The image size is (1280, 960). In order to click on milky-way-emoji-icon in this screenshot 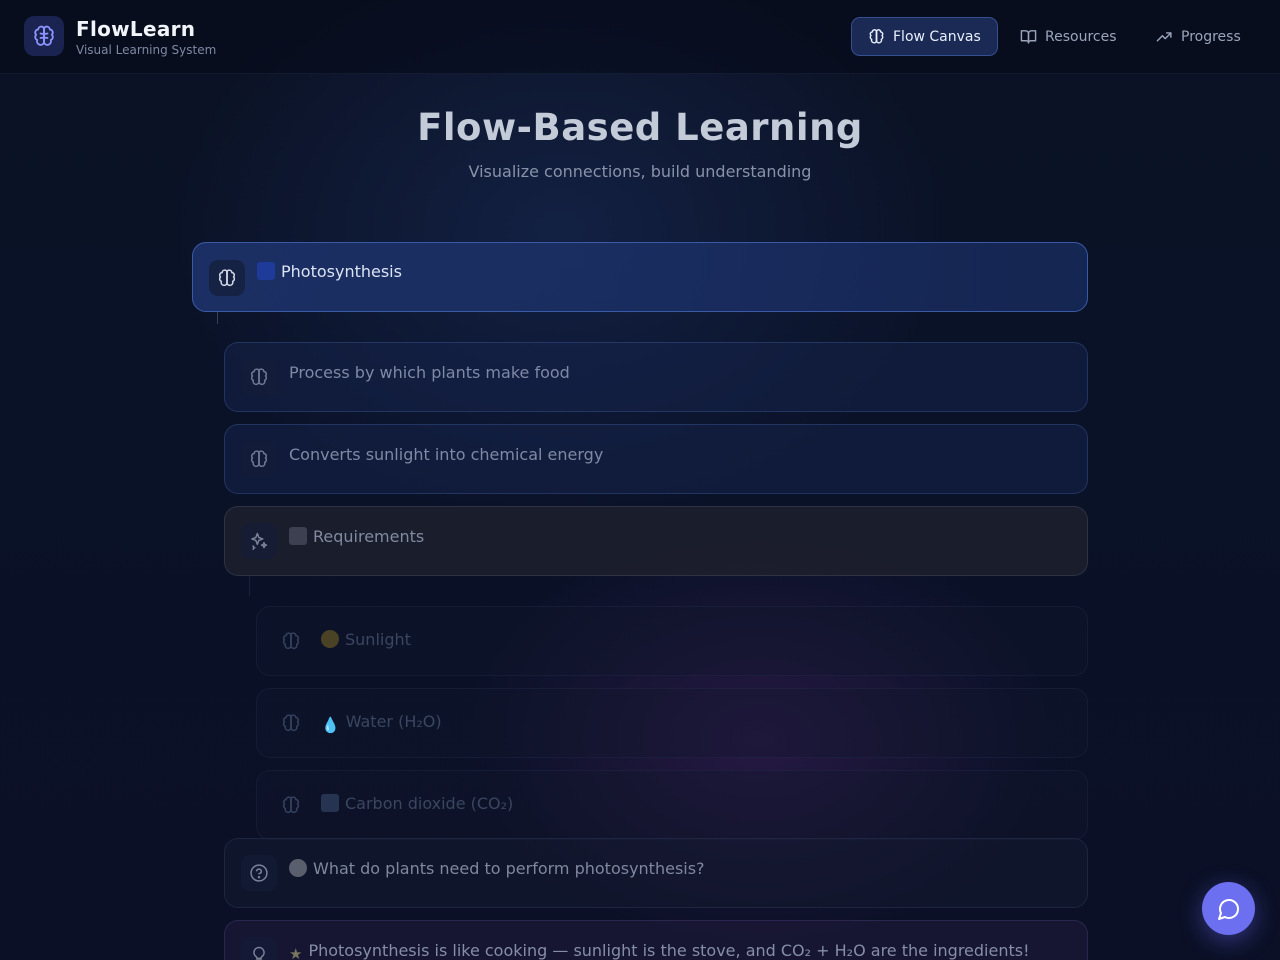, I will do `click(266, 271)`.